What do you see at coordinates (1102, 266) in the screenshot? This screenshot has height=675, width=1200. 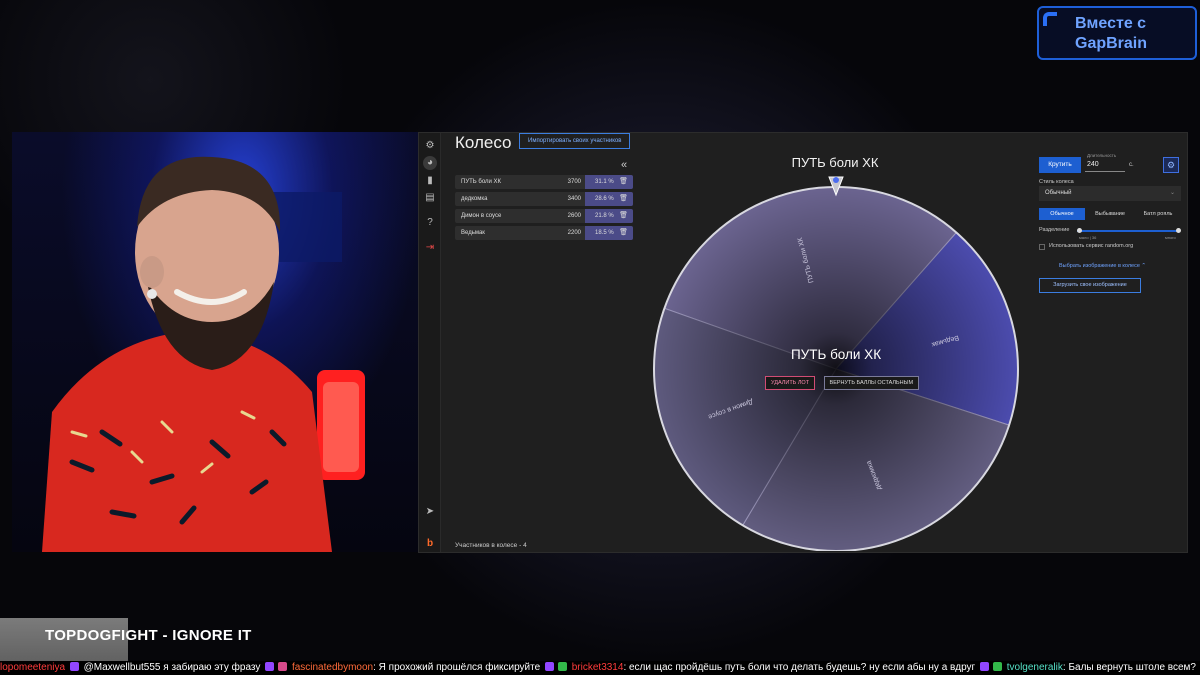 I see `choose-image-link: Выбрать изображение в колесе ⌃` at bounding box center [1102, 266].